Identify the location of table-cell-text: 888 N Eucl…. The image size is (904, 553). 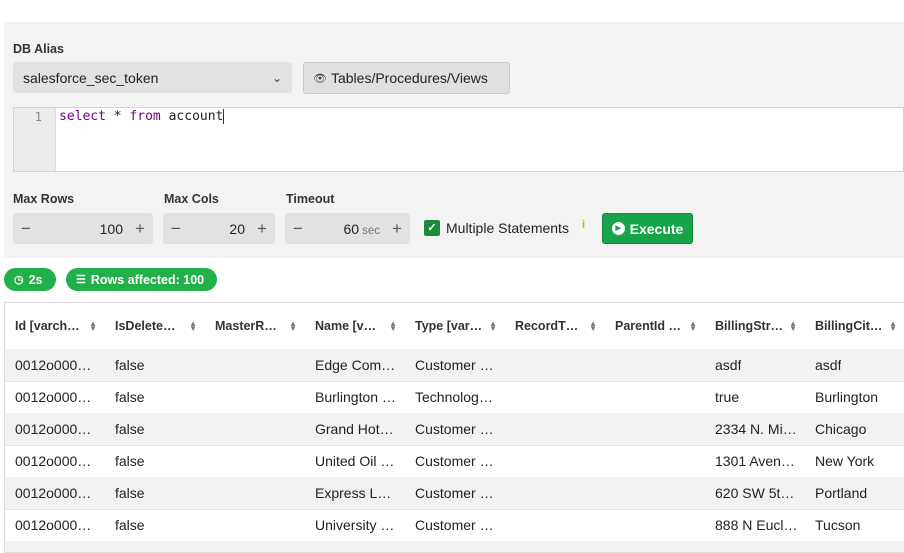
(756, 525).